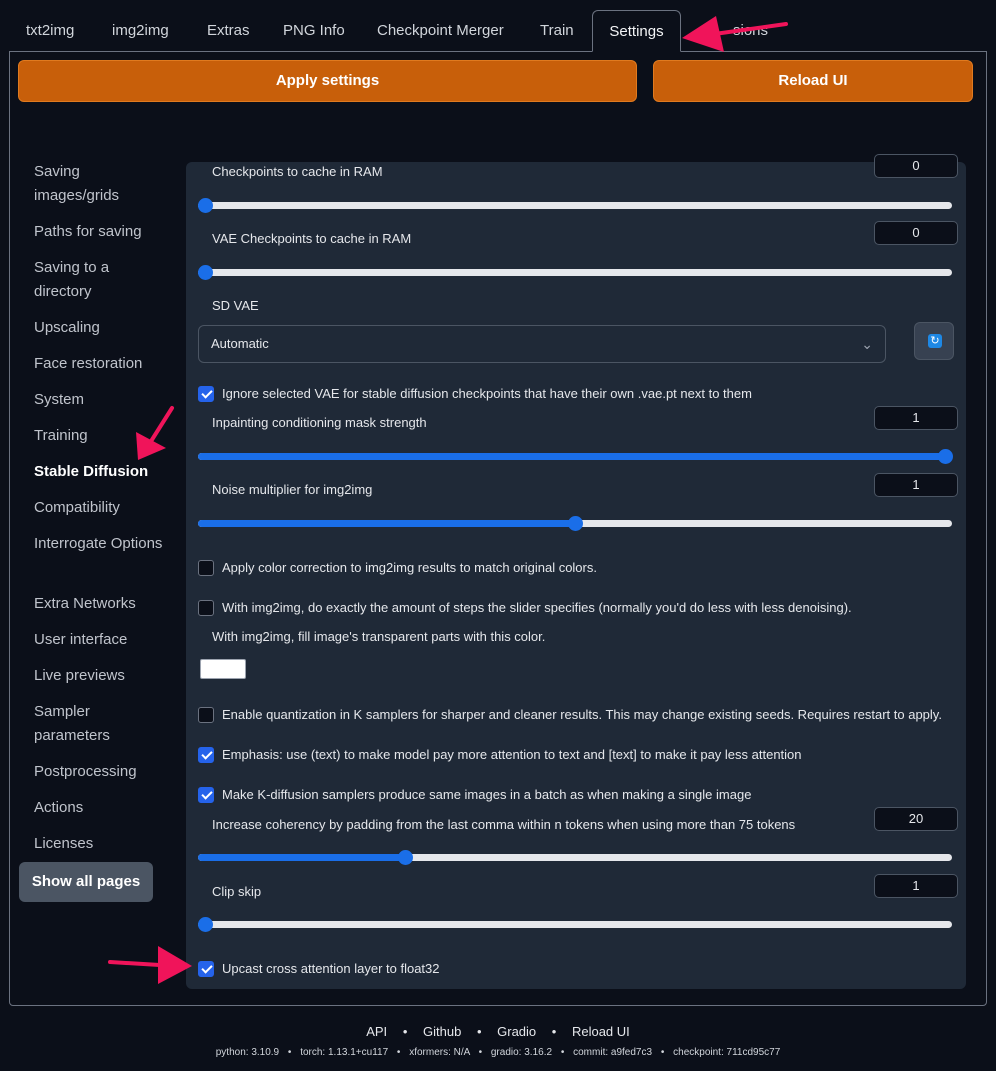 The width and height of the screenshot is (996, 1071). What do you see at coordinates (150, 965) in the screenshot?
I see `arrow-to-upcast-checkbox` at bounding box center [150, 965].